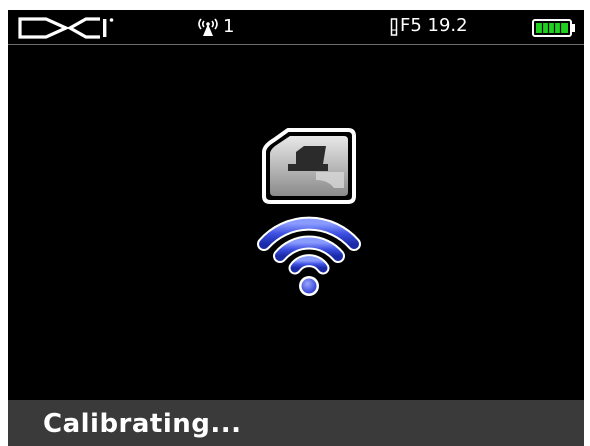  I want to click on calibration-graphic, so click(309, 212).